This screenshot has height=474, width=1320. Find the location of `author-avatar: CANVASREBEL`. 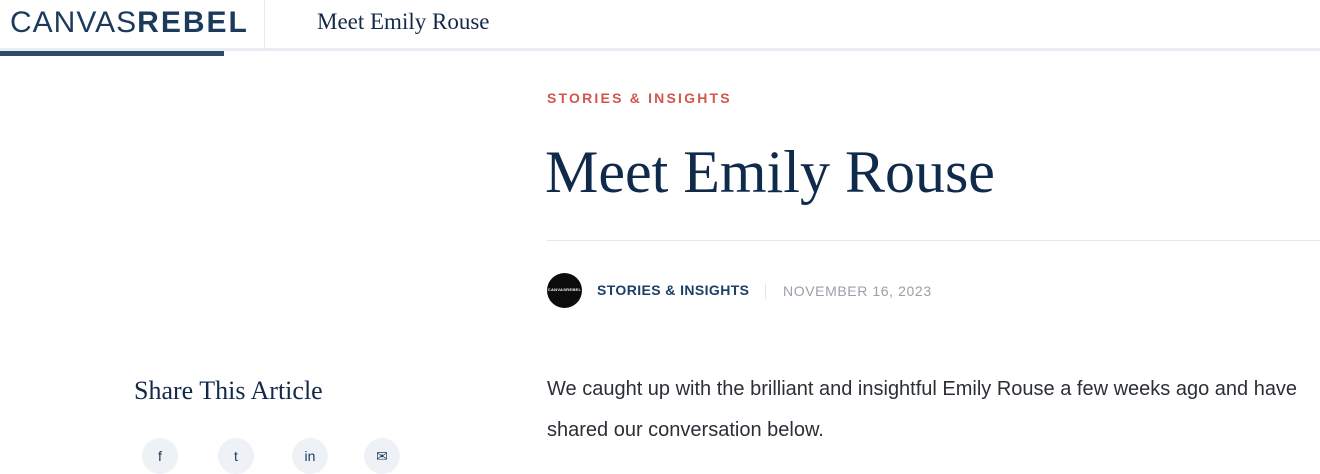

author-avatar: CANVASREBEL is located at coordinates (564, 290).